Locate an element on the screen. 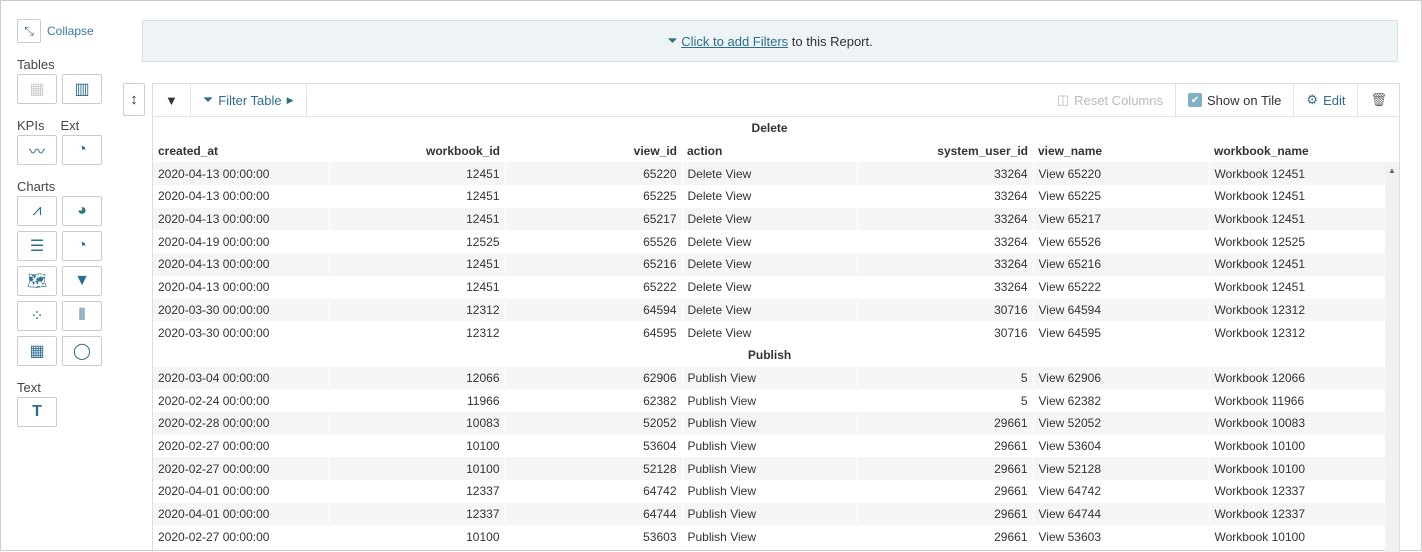 The image size is (1422, 552). cell-workbook_id: 10100 is located at coordinates (417, 446).